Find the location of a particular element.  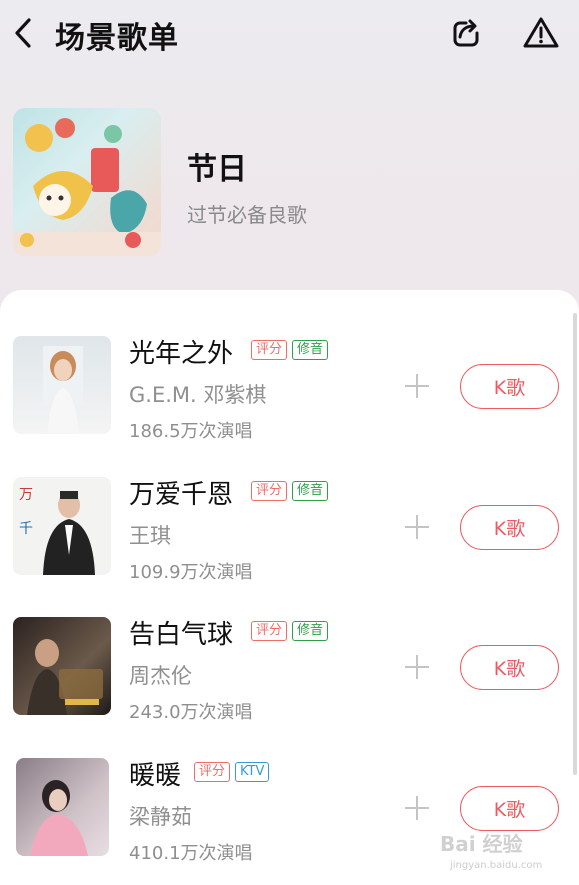

warning-icon is located at coordinates (541, 32).